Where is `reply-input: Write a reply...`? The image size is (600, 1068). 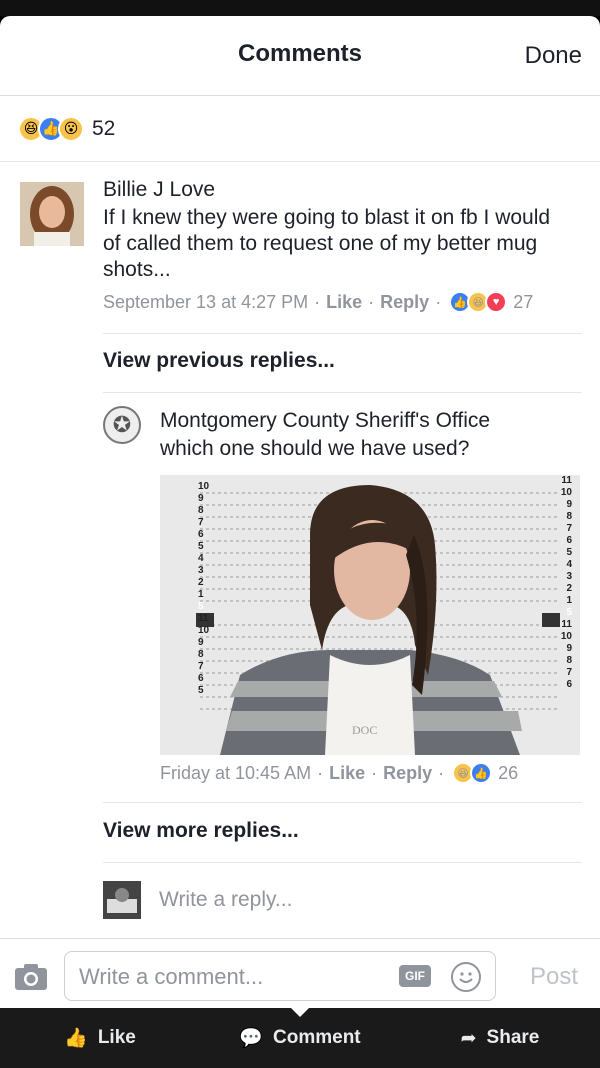
reply-input: Write a reply... is located at coordinates (225, 900).